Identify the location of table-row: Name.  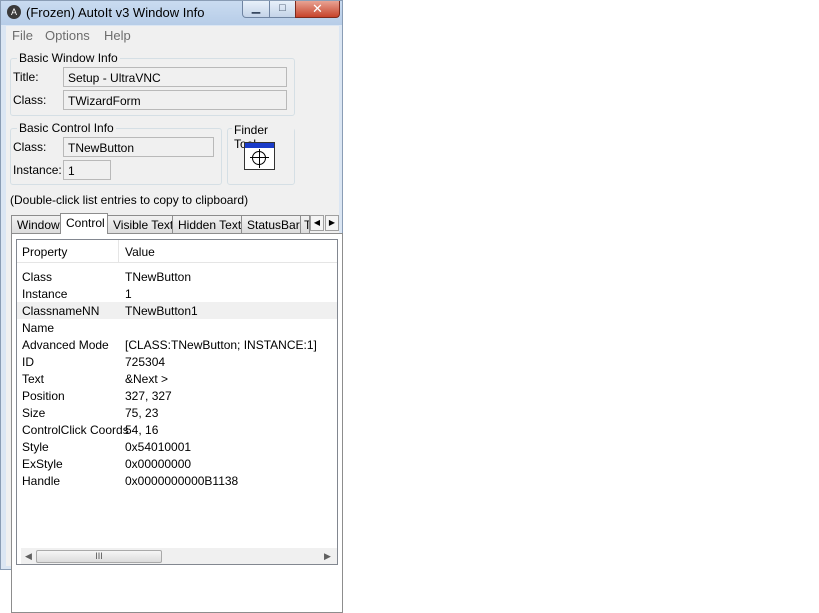
(177, 327).